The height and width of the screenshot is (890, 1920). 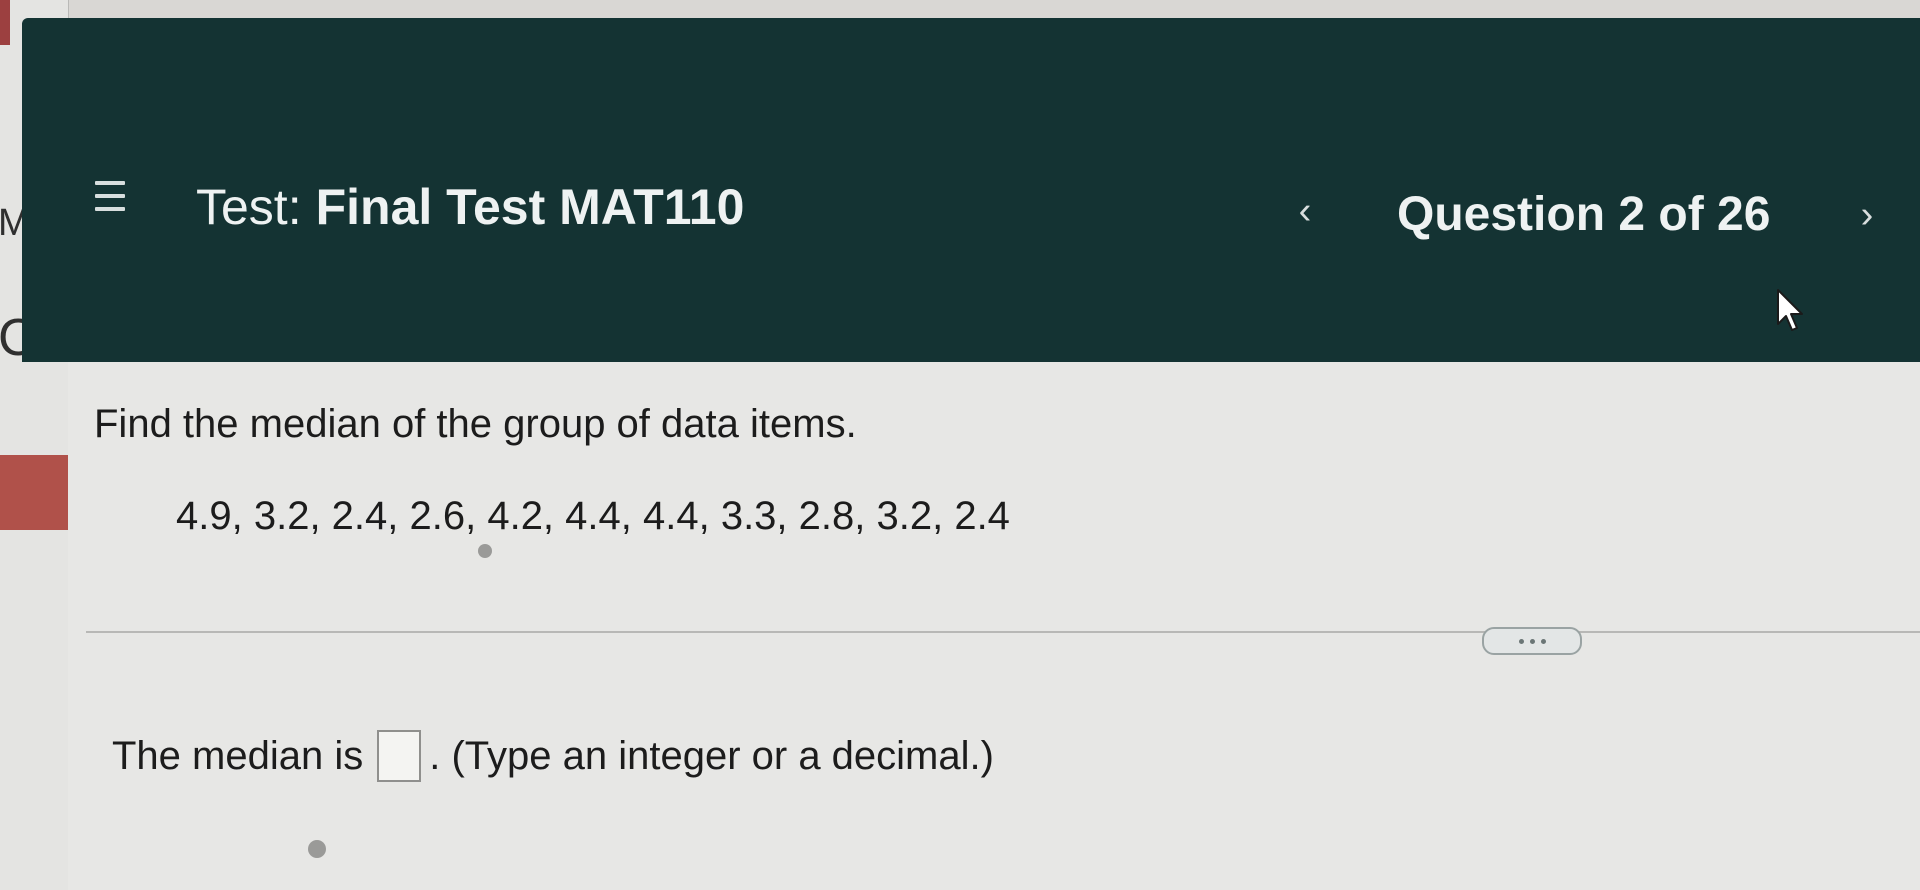 What do you see at coordinates (530, 207) in the screenshot?
I see `test-title-name: Final Test MAT110` at bounding box center [530, 207].